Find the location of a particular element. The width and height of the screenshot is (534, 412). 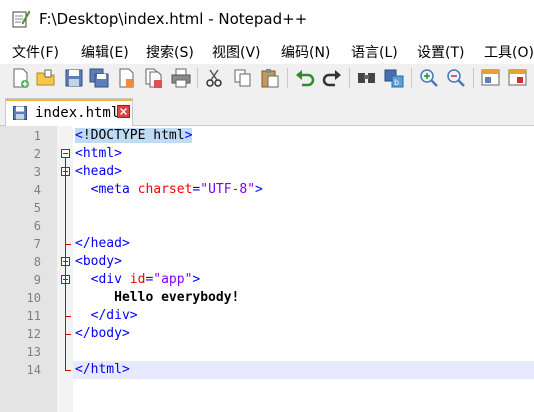

close-all-icon is located at coordinates (154, 78).